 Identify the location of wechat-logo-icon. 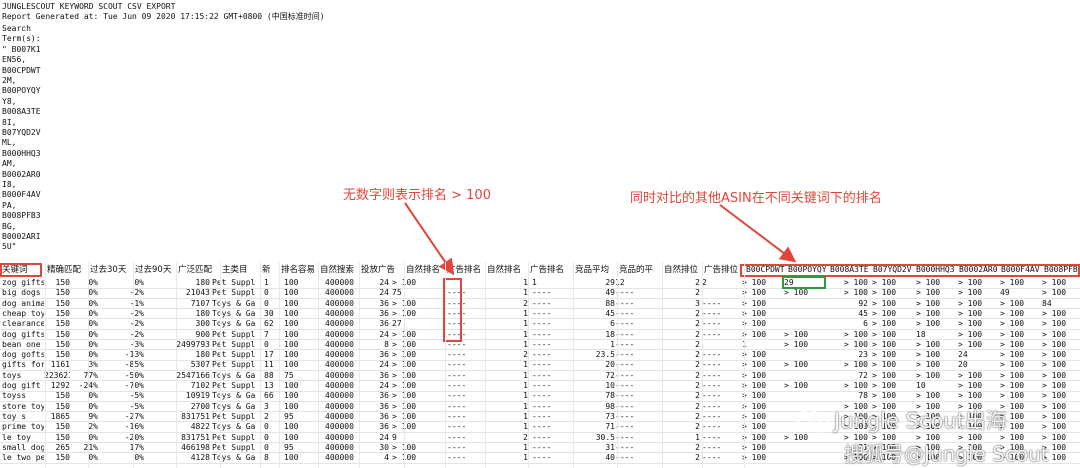
(813, 421).